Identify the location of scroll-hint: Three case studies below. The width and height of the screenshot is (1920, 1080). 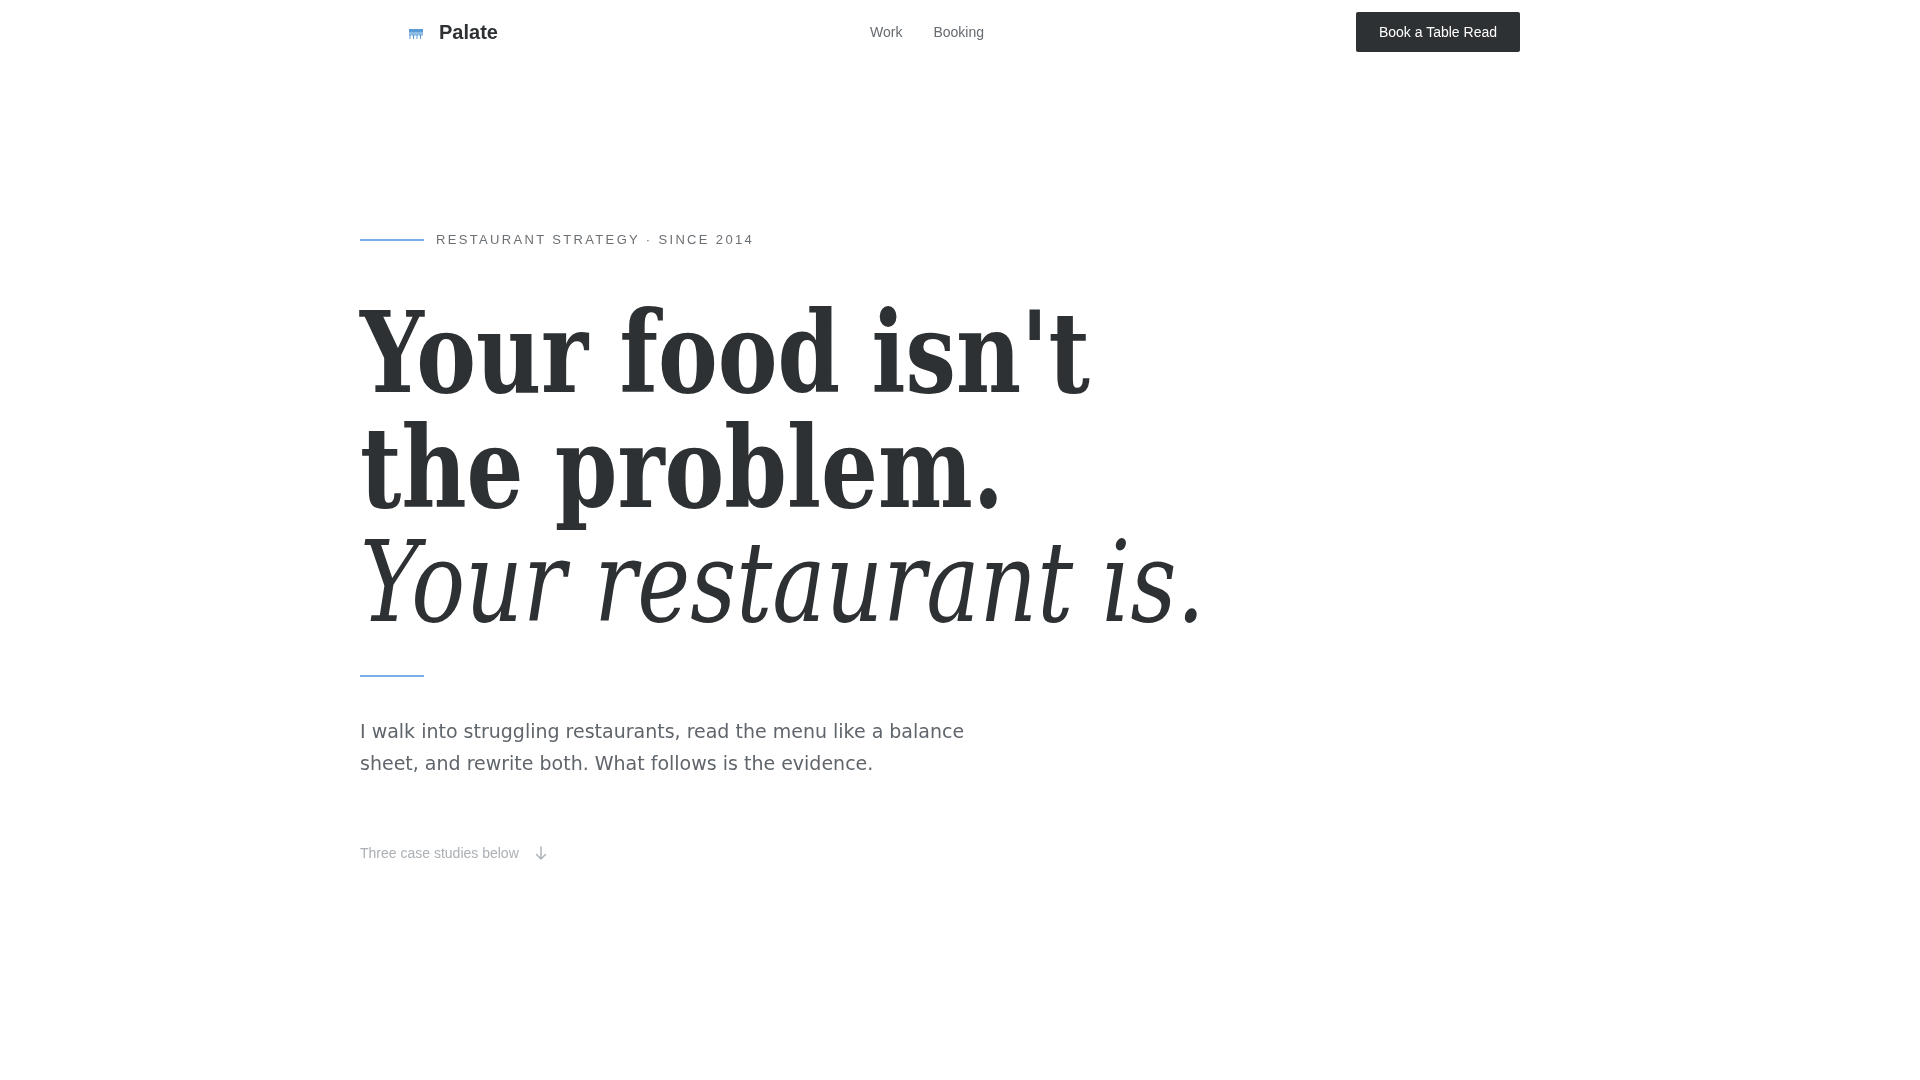
(439, 853).